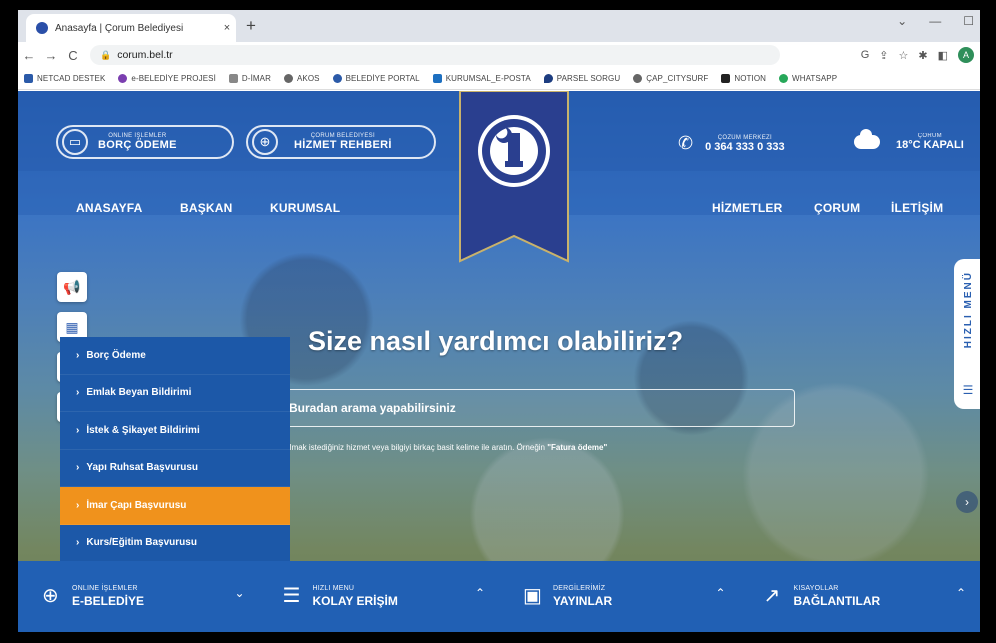  Describe the element at coordinates (930, 145) in the screenshot. I see `weather-text: 18°C KAPALI` at that location.